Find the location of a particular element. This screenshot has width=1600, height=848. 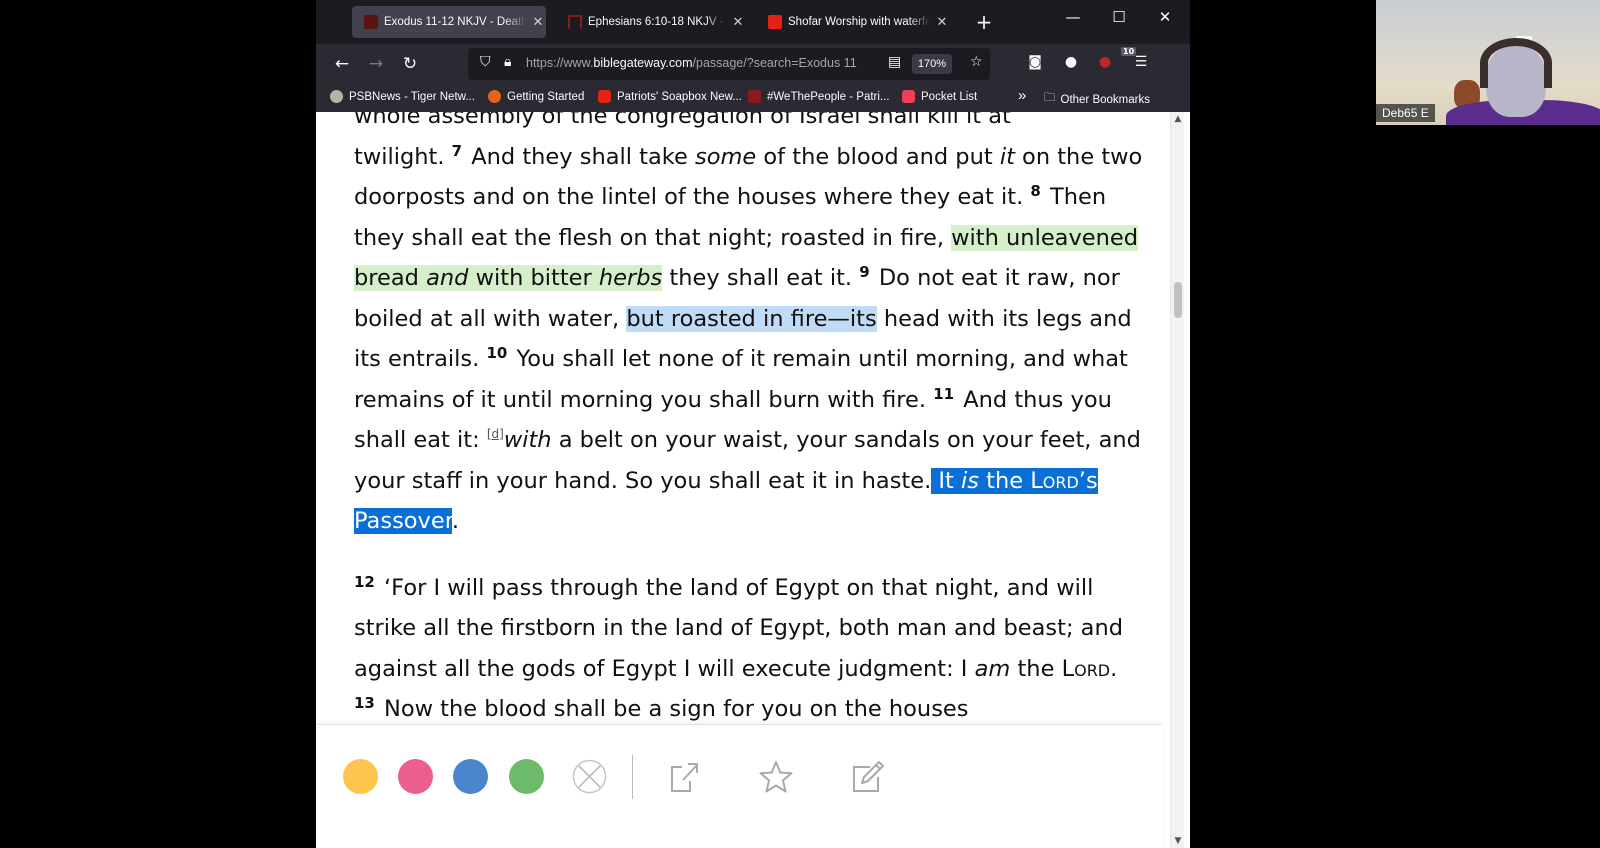

new-tab-button: + is located at coordinates (984, 22).